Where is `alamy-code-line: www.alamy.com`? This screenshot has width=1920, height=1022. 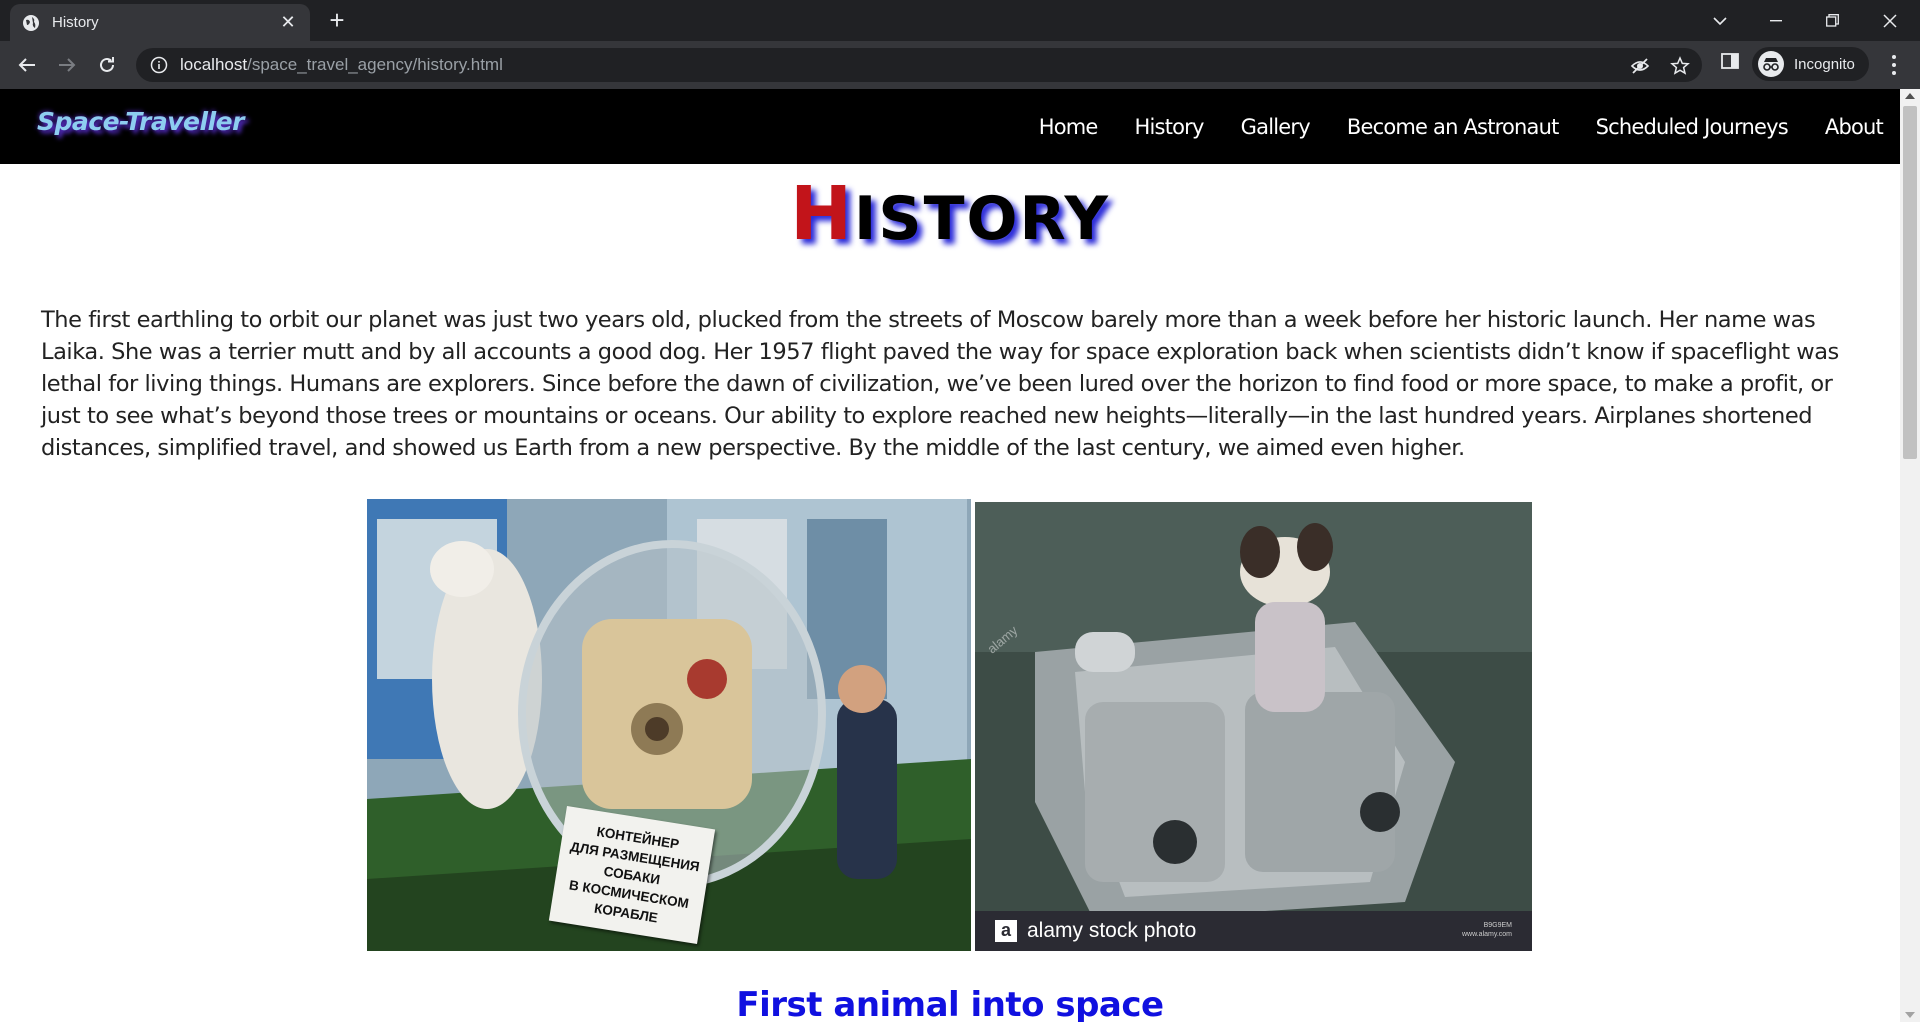 alamy-code-line: www.alamy.com is located at coordinates (1486, 934).